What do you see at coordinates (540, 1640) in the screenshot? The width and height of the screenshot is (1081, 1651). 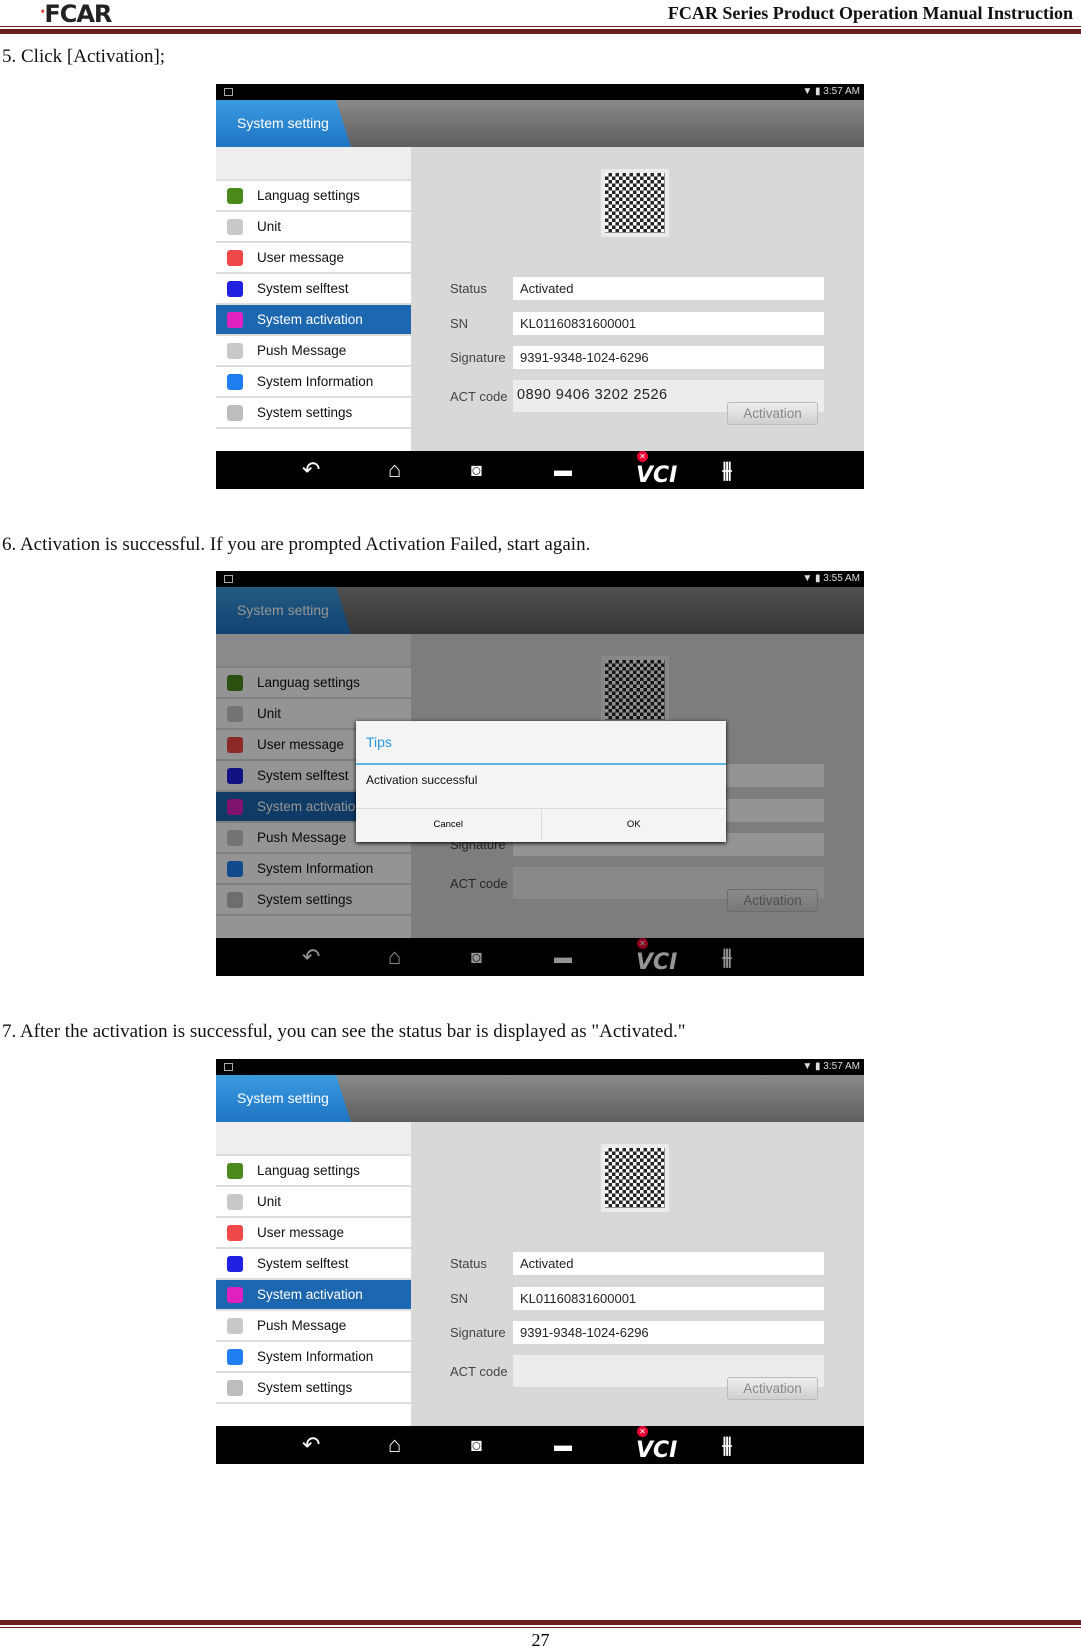 I see `page-number: 27` at bounding box center [540, 1640].